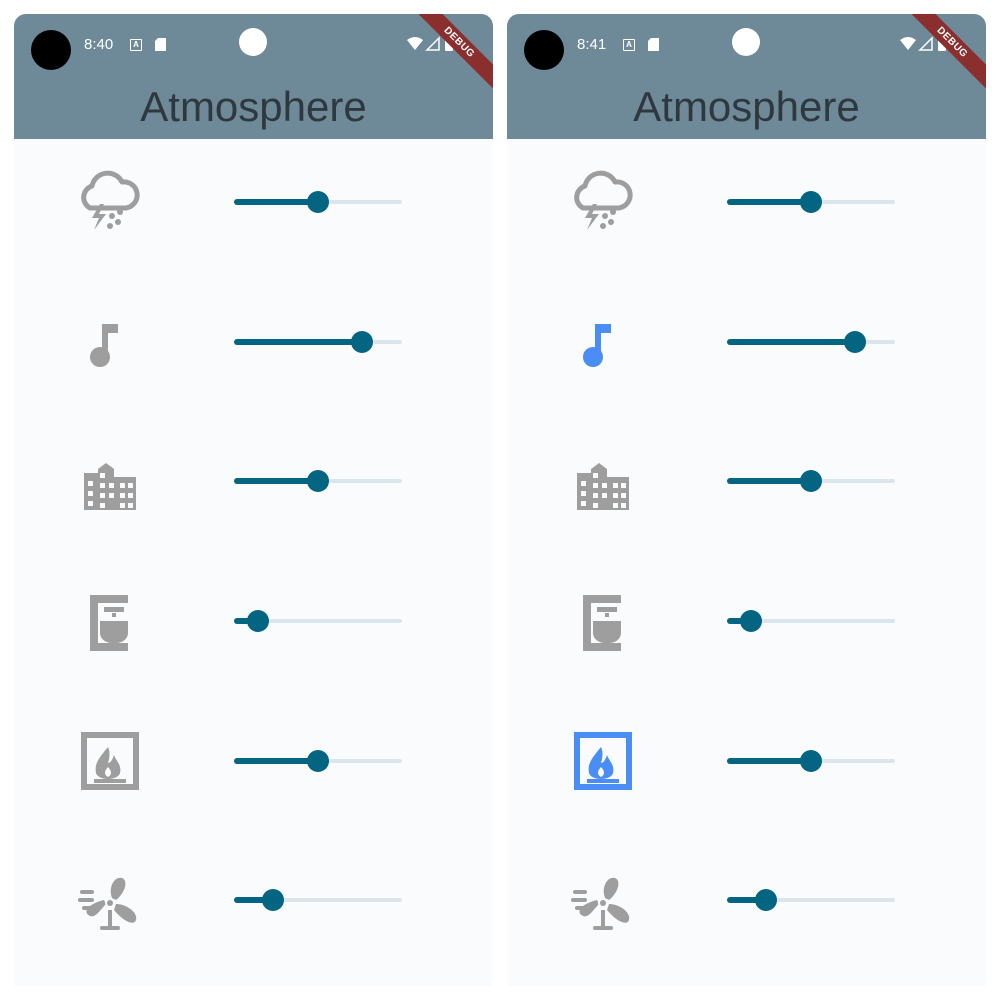 This screenshot has height=1000, width=1000. Describe the element at coordinates (253, 76) in the screenshot. I see `app-bar: 8:40 A DEBUG Atmosphere` at that location.